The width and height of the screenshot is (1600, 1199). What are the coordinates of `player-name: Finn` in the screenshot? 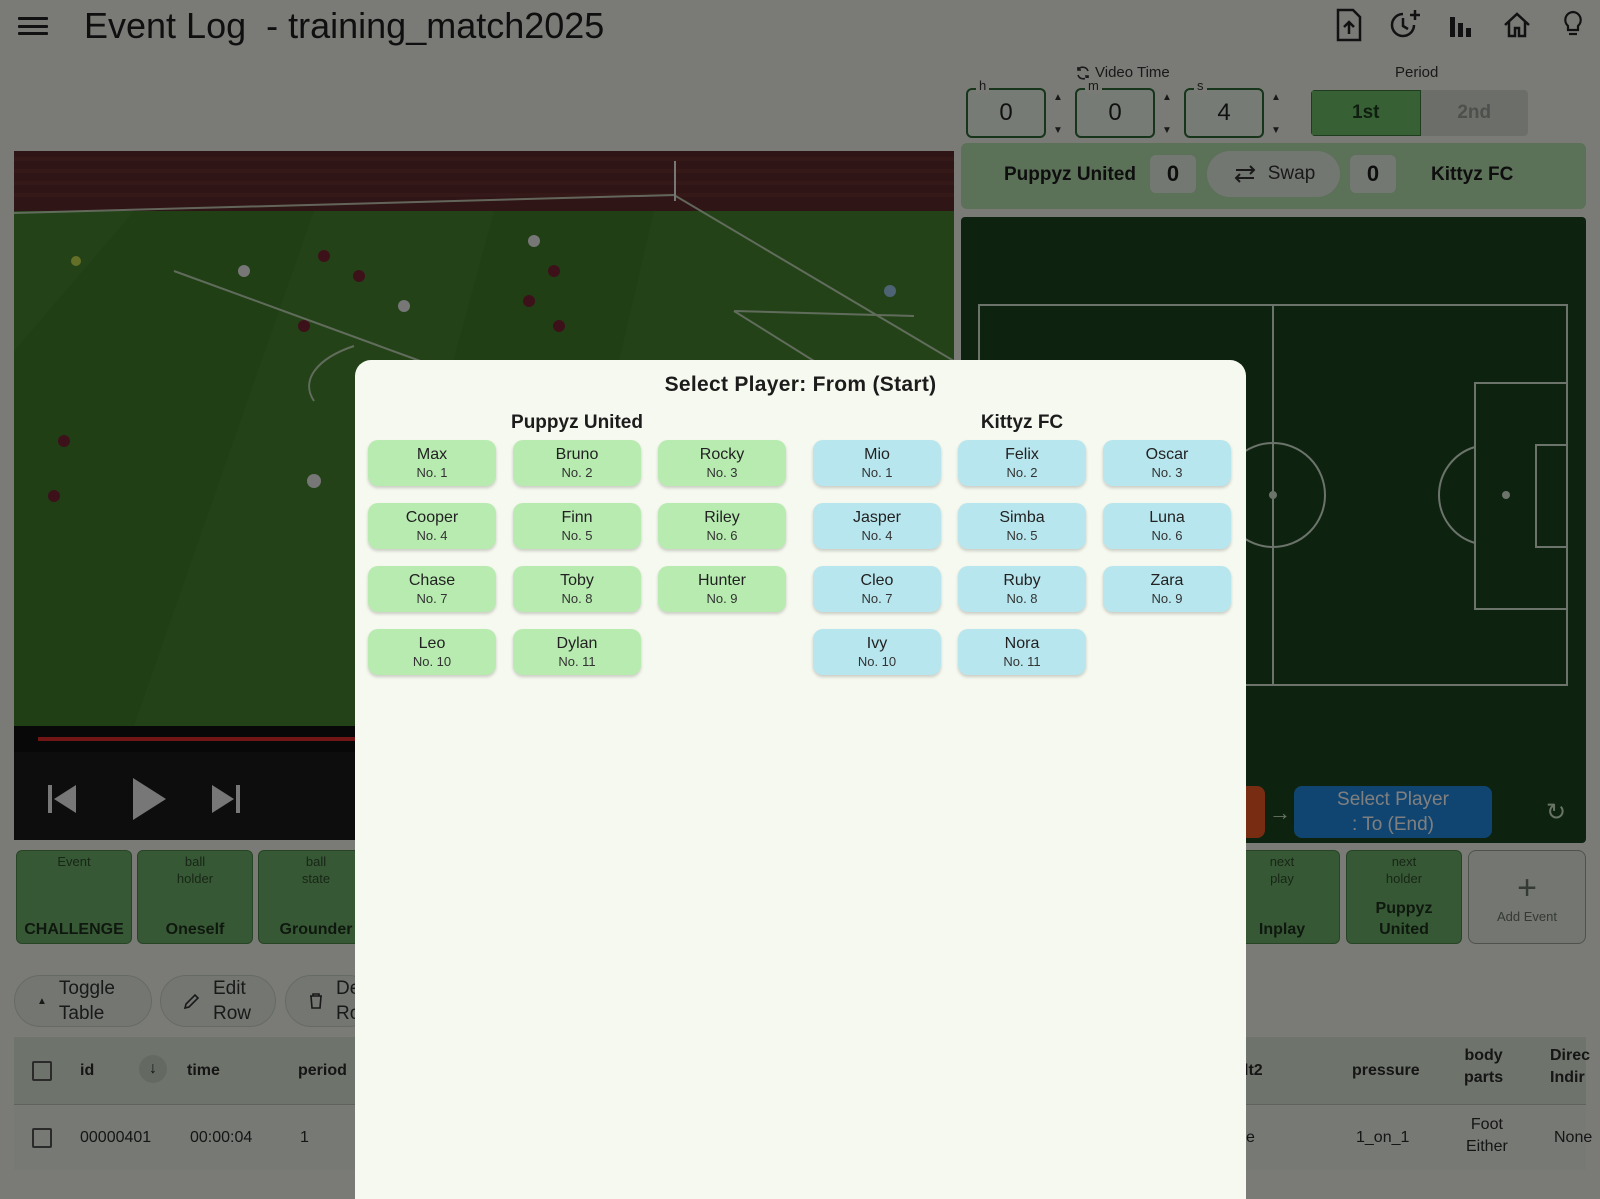 It's located at (577, 517).